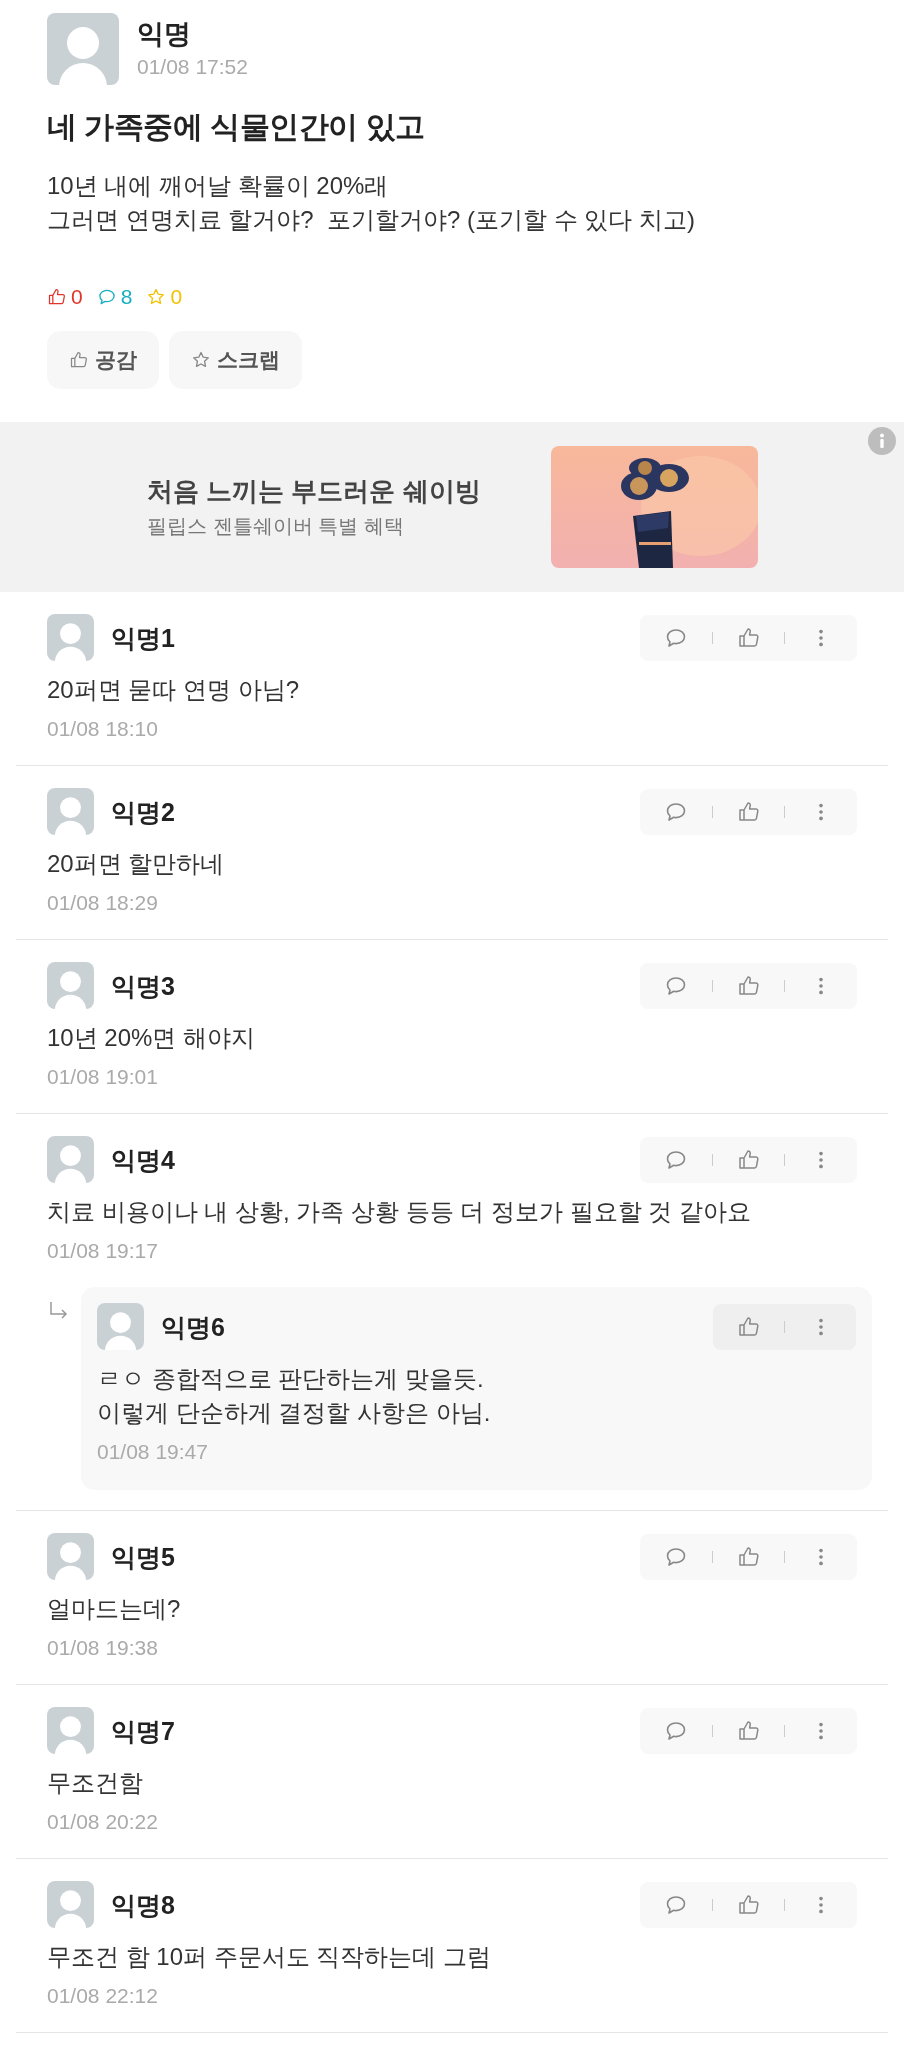 The height and width of the screenshot is (2055, 904). Describe the element at coordinates (164, 34) in the screenshot. I see `author-name: 익명` at that location.